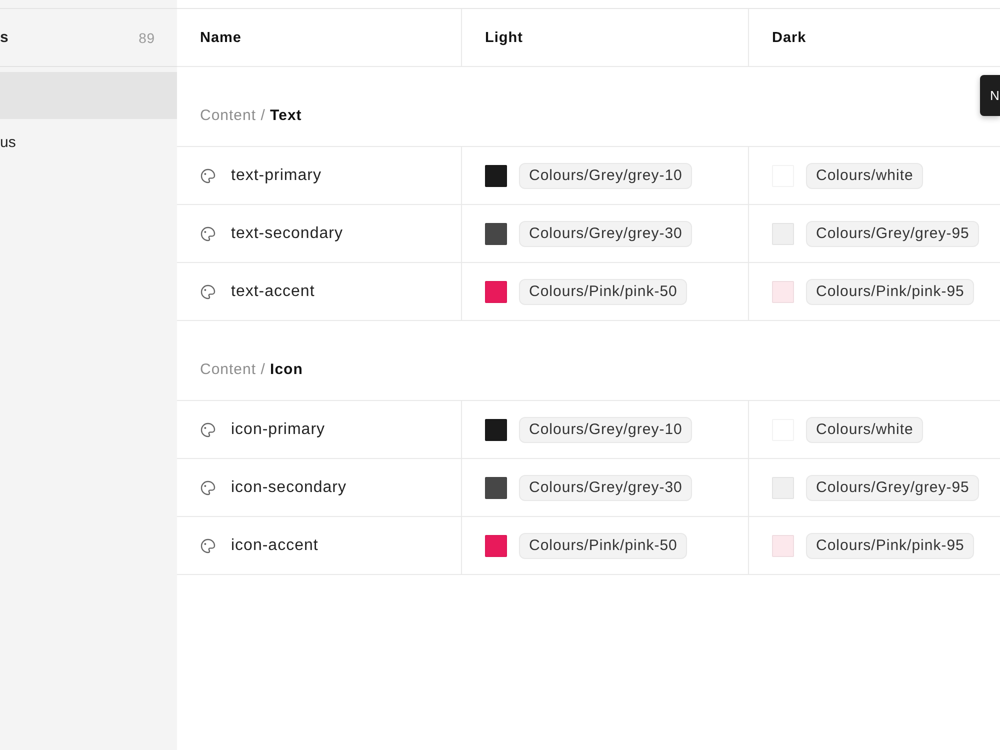  Describe the element at coordinates (88, 142) in the screenshot. I see `sidebar-item: us` at that location.